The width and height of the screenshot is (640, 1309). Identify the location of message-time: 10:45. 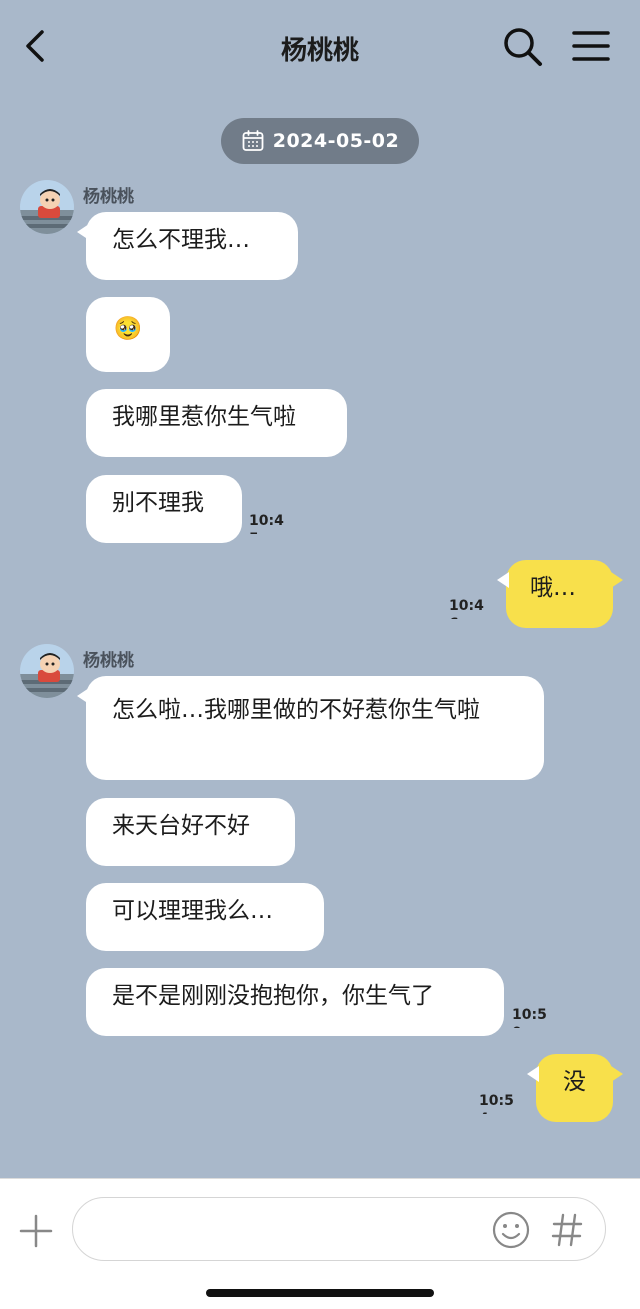
(266, 523).